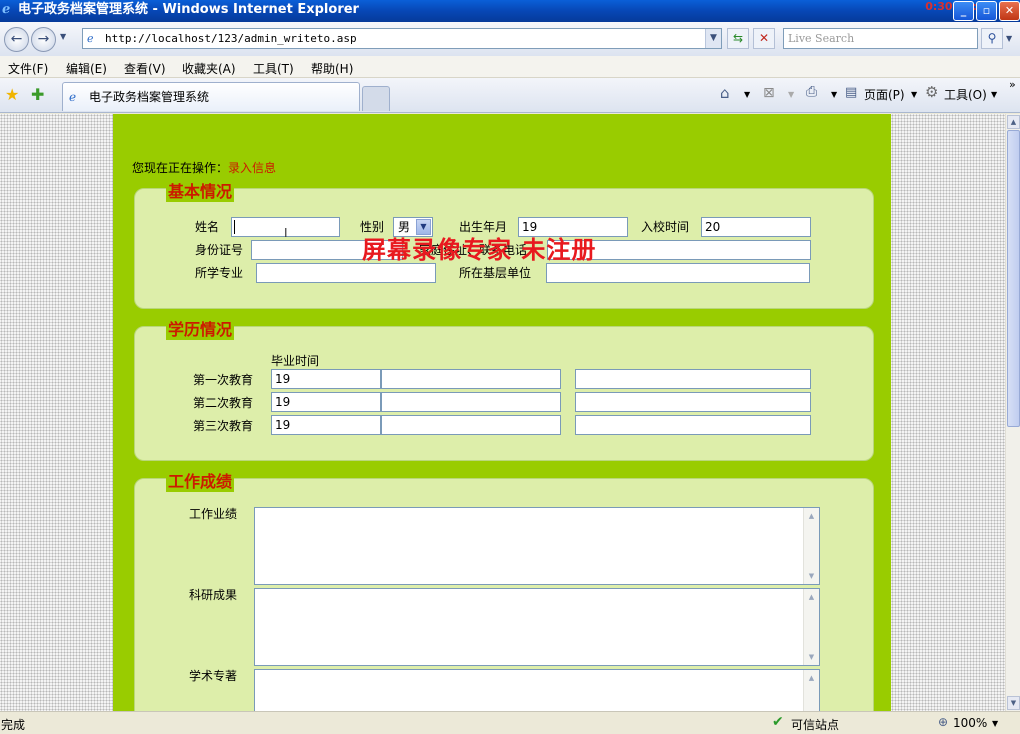 The width and height of the screenshot is (1020, 734). What do you see at coordinates (510, 67) in the screenshot?
I see `menu-bar: 文件(F) 编辑(E) 查看(V) 收藏夹(A) 工具(T) 帮助(H)` at bounding box center [510, 67].